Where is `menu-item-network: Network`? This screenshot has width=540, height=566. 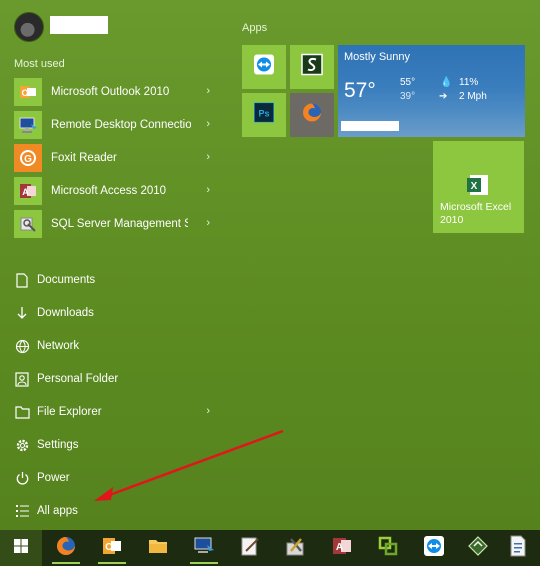
menu-item-network: Network is located at coordinates (114, 346).